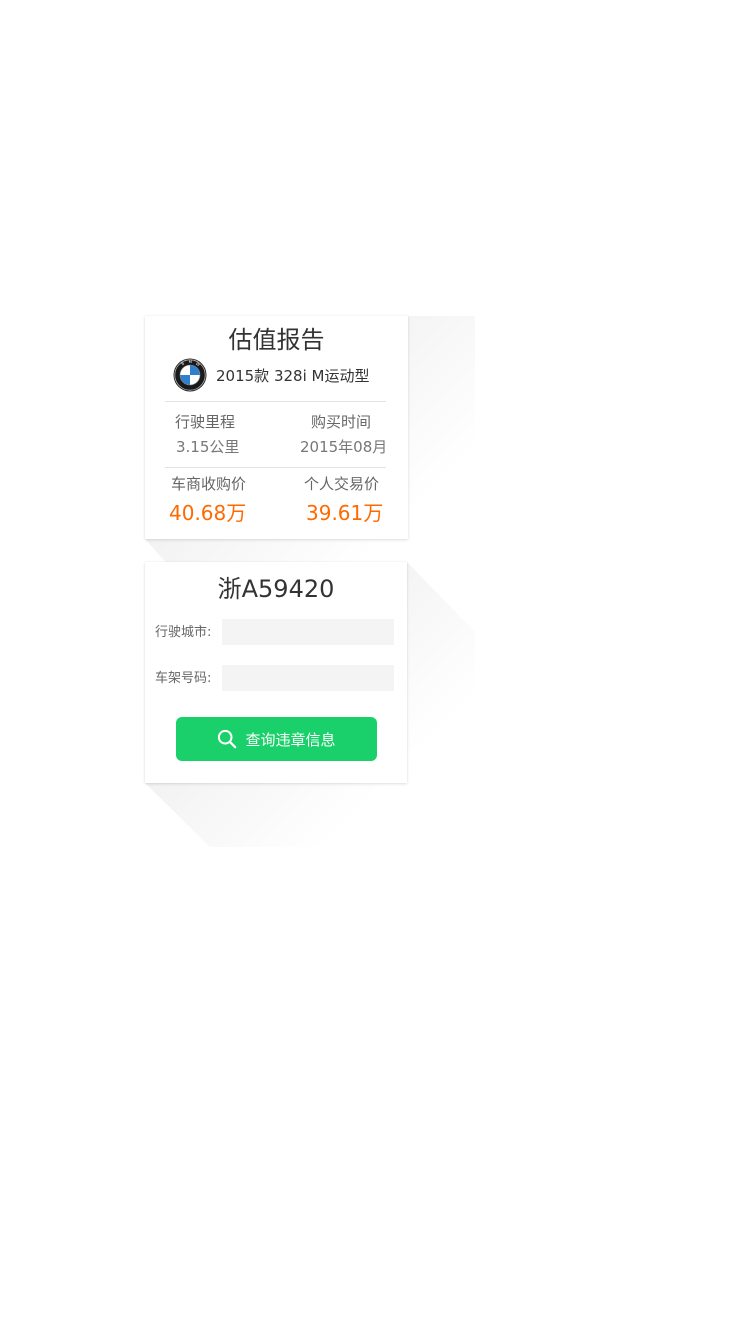 The width and height of the screenshot is (750, 1334). I want to click on report-title: 估值报告, so click(276, 340).